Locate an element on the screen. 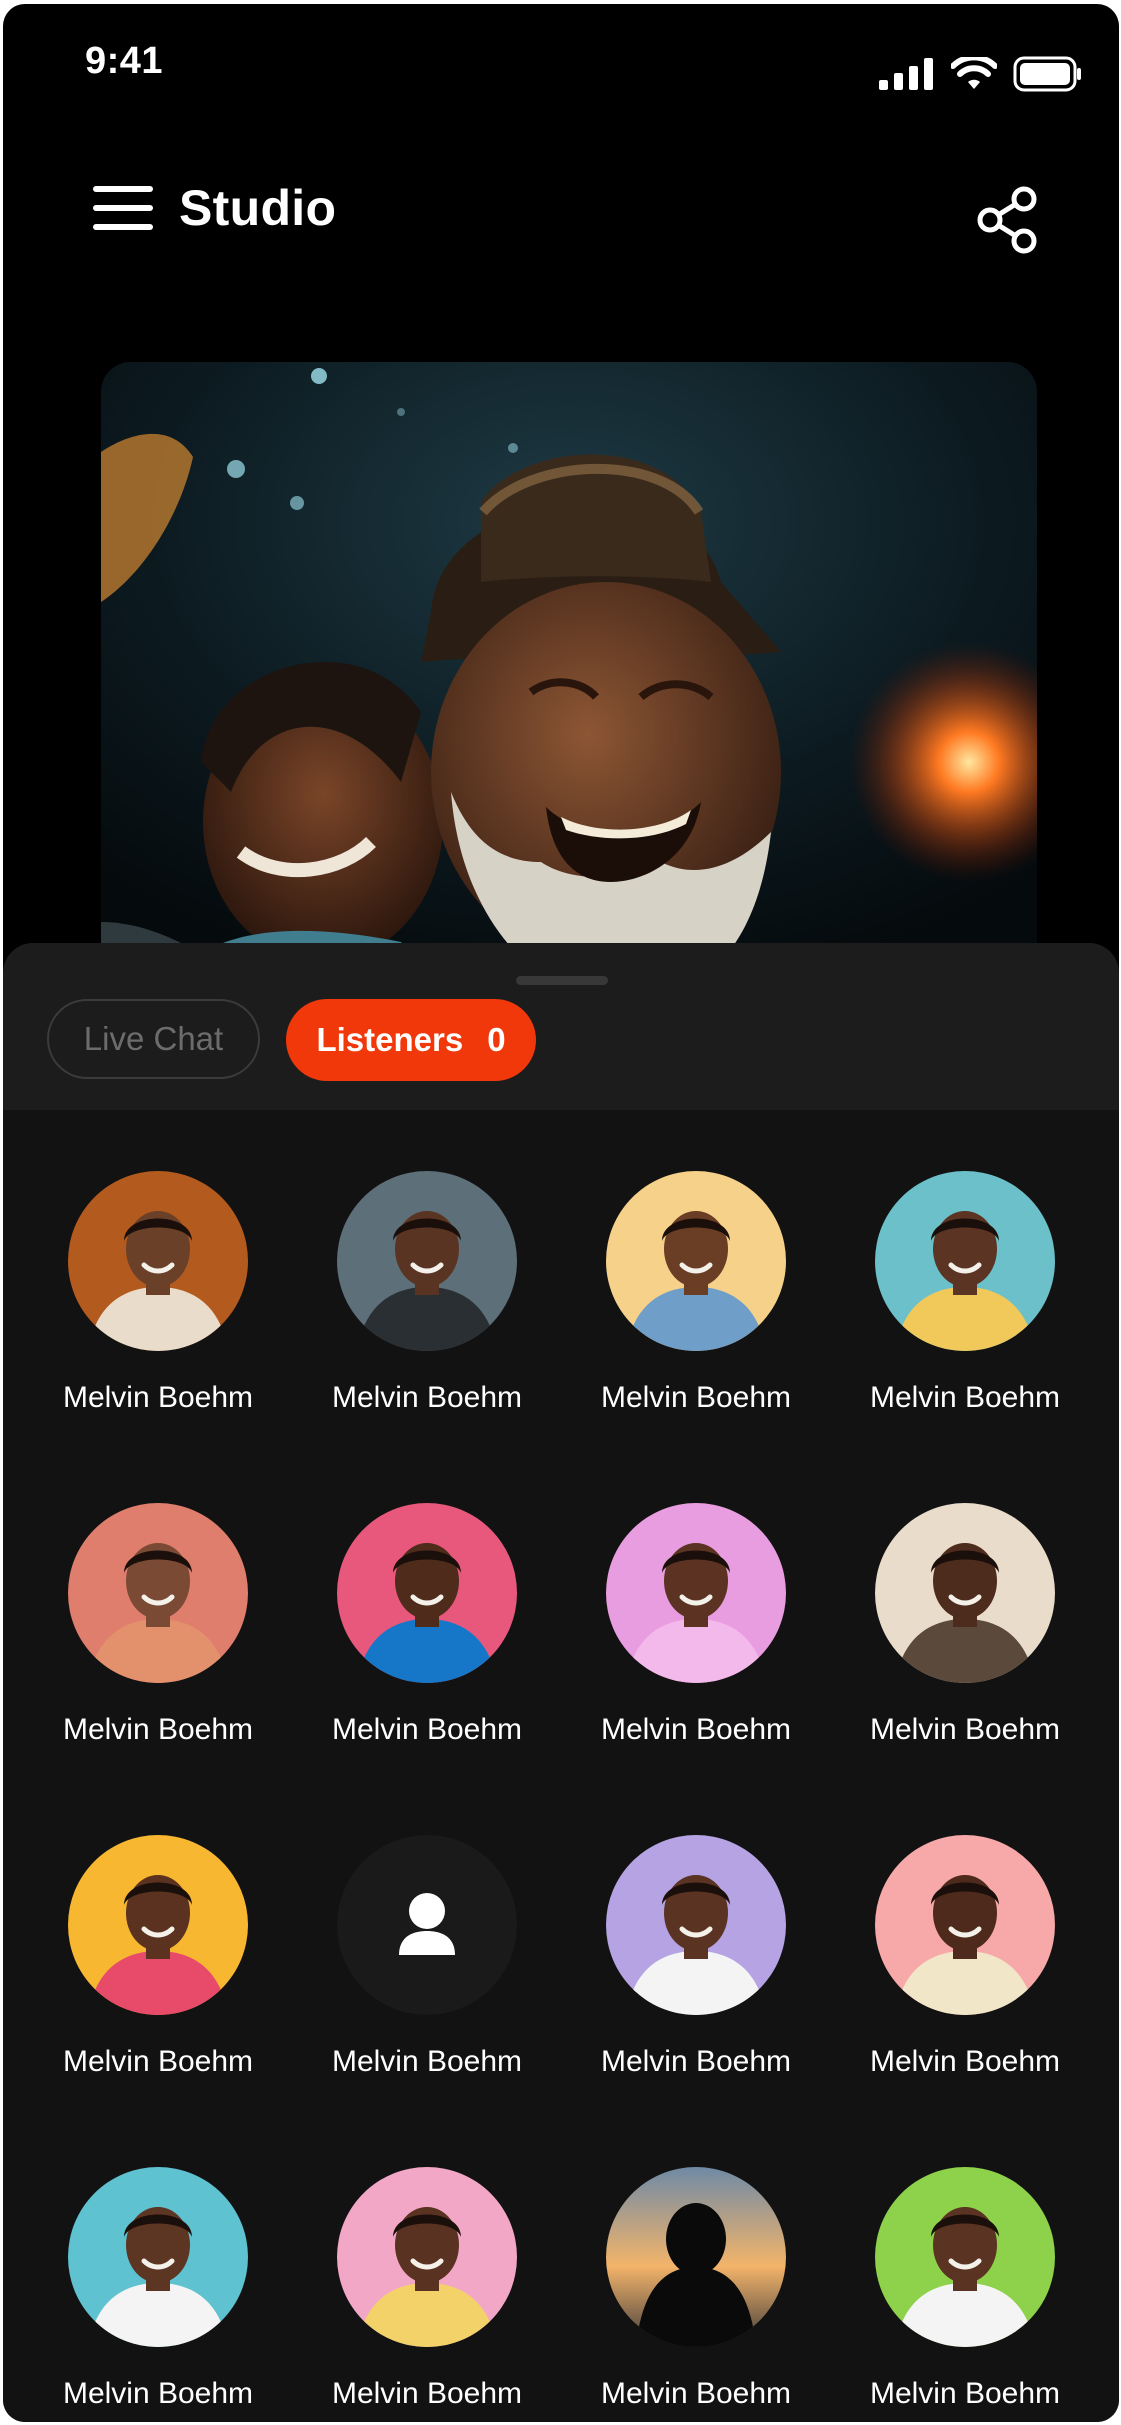 Image resolution: width=1121 pixels, height=2425 pixels. status-icons is located at coordinates (981, 74).